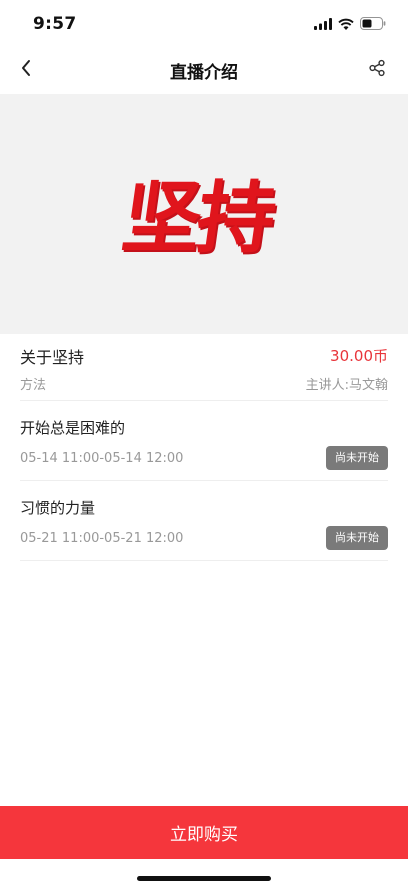 Image resolution: width=408 pixels, height=890 pixels. What do you see at coordinates (204, 521) in the screenshot?
I see `session-item: 习惯的力量 05-21 11:00-05-21 12:00 尚未开始` at bounding box center [204, 521].